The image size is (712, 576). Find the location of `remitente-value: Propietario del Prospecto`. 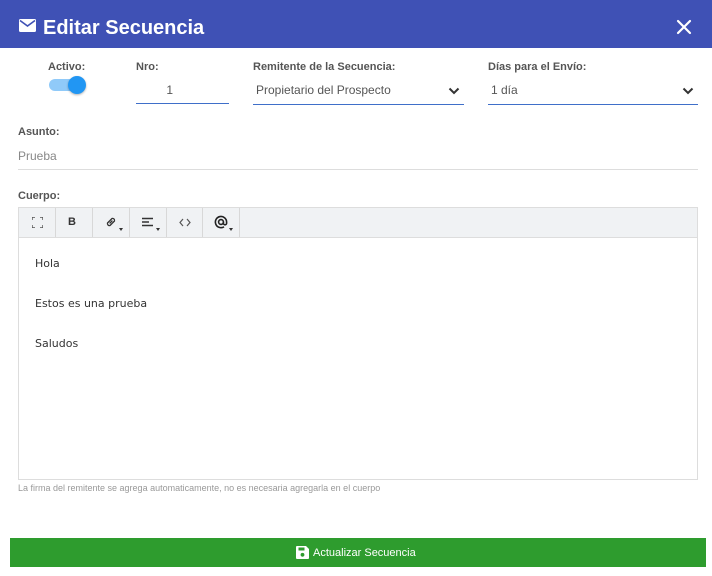

remitente-value: Propietario del Prospecto is located at coordinates (323, 90).